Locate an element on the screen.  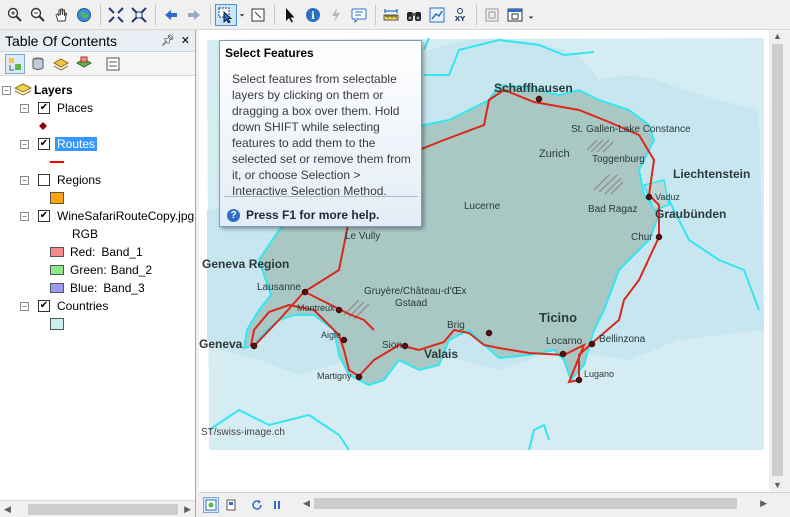
layer-label: Places is located at coordinates (75, 108).